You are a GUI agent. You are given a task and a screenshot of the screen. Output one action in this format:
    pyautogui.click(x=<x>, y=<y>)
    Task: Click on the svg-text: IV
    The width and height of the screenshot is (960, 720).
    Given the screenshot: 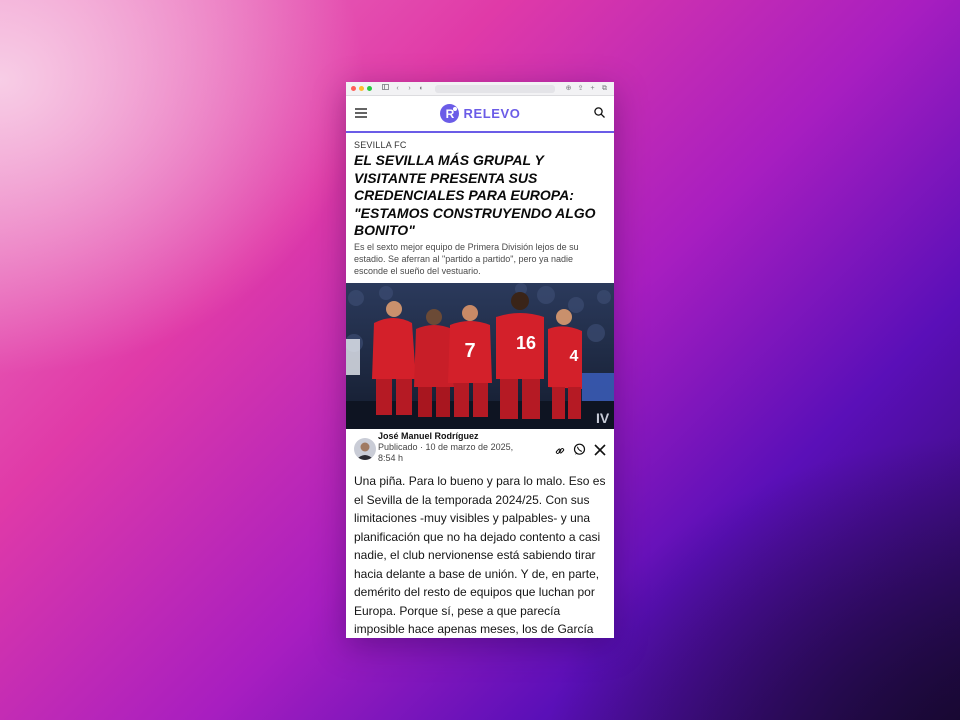 What is the action you would take?
    pyautogui.click(x=603, y=418)
    